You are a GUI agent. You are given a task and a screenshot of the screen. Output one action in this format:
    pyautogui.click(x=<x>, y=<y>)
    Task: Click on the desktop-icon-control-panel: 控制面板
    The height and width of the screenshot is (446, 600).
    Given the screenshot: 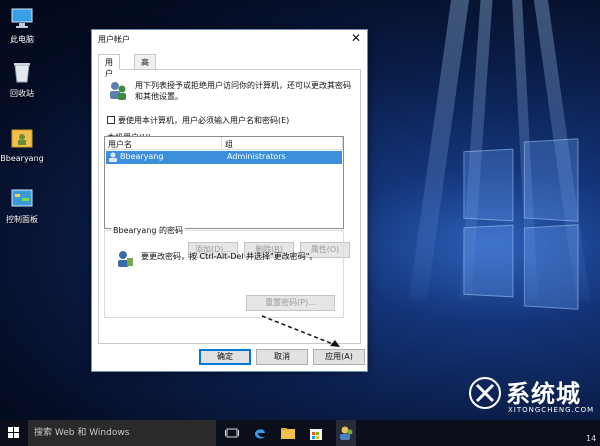 What is the action you would take?
    pyautogui.click(x=23, y=205)
    